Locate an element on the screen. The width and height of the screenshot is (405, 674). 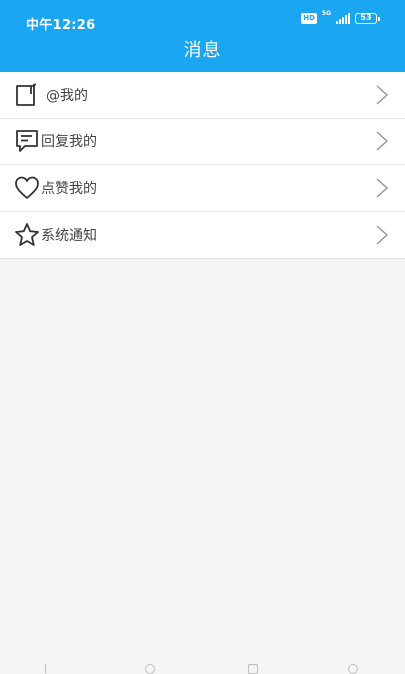
status-indicators: HD 5G 53 is located at coordinates (340, 16).